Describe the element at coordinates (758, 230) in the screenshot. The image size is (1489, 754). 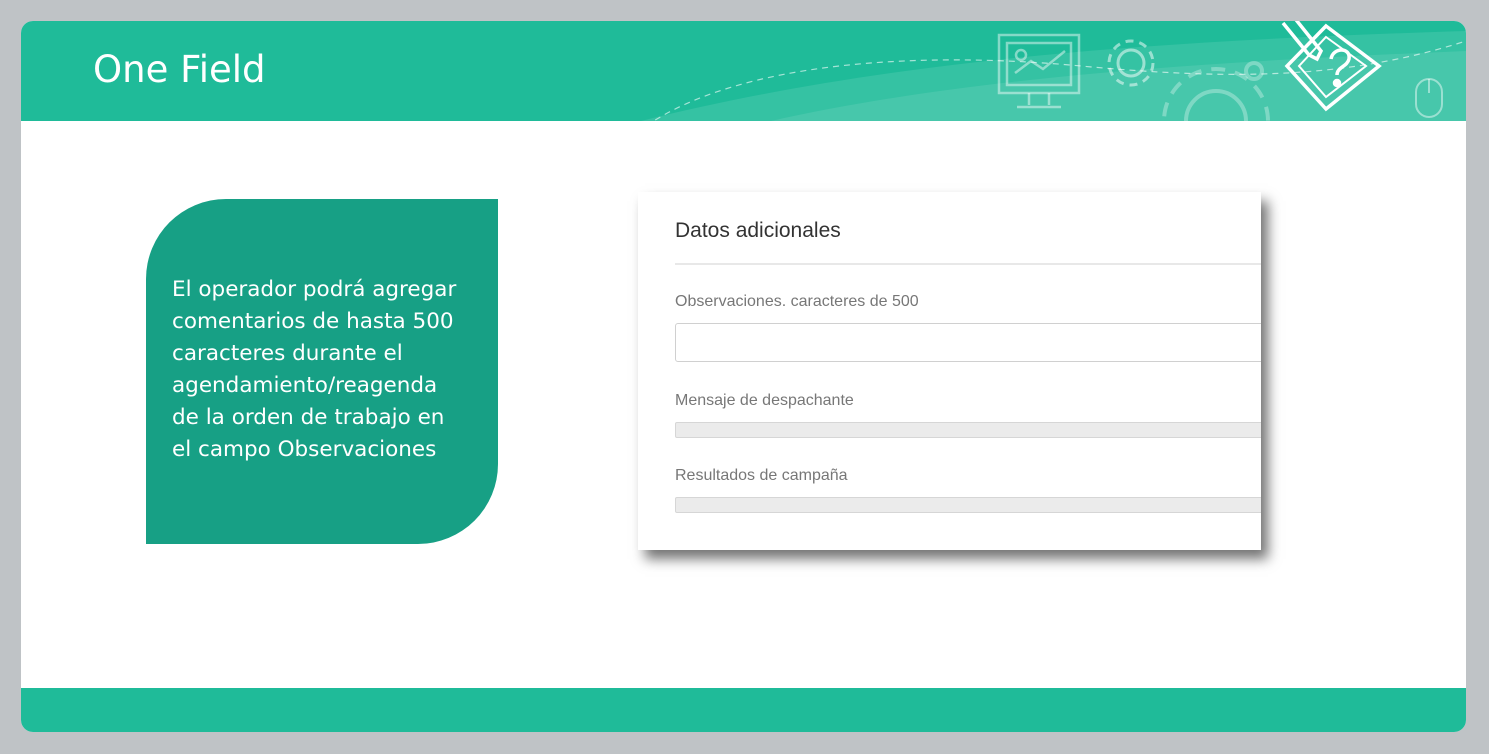
I see `form-section-title: Datos adicionales` at that location.